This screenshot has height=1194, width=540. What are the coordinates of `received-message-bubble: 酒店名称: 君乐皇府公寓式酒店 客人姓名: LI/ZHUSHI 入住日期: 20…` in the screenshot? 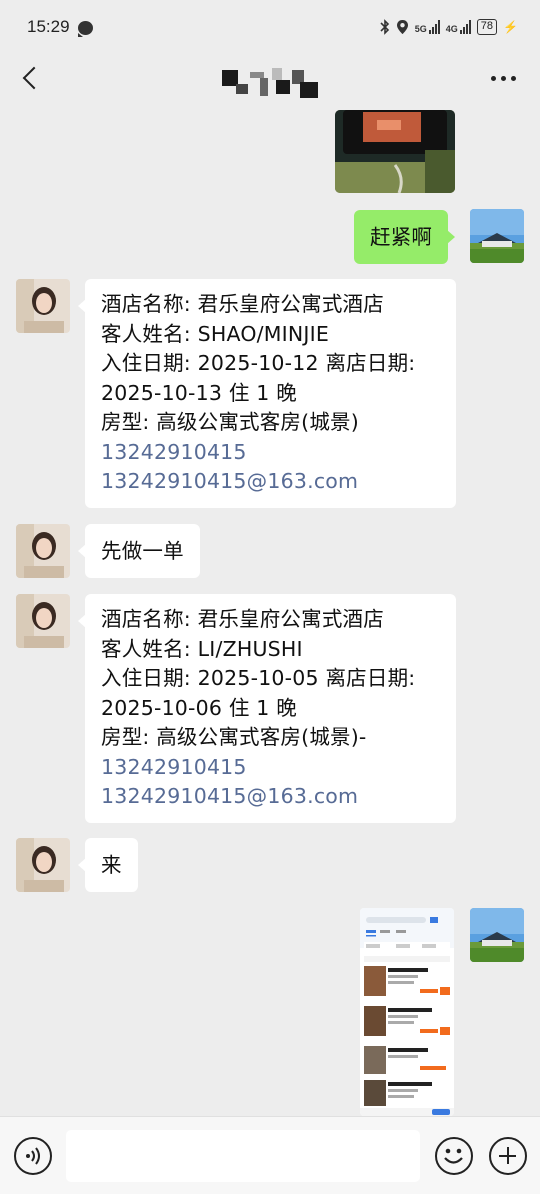 It's located at (267, 708).